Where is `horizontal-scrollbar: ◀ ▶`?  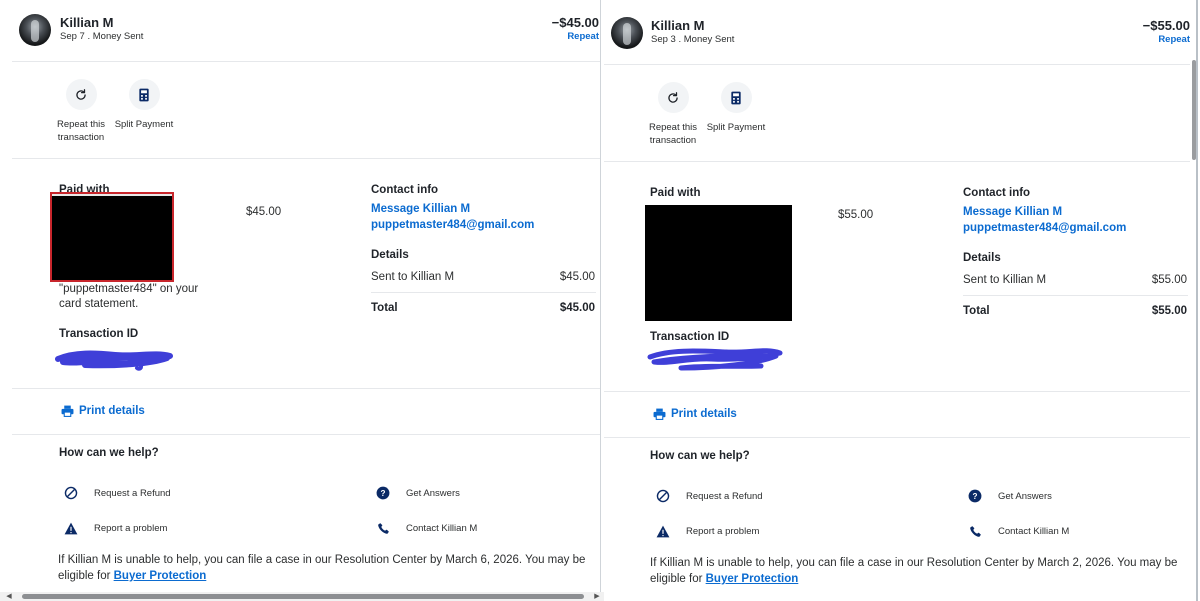 horizontal-scrollbar: ◀ ▶ is located at coordinates (302, 596).